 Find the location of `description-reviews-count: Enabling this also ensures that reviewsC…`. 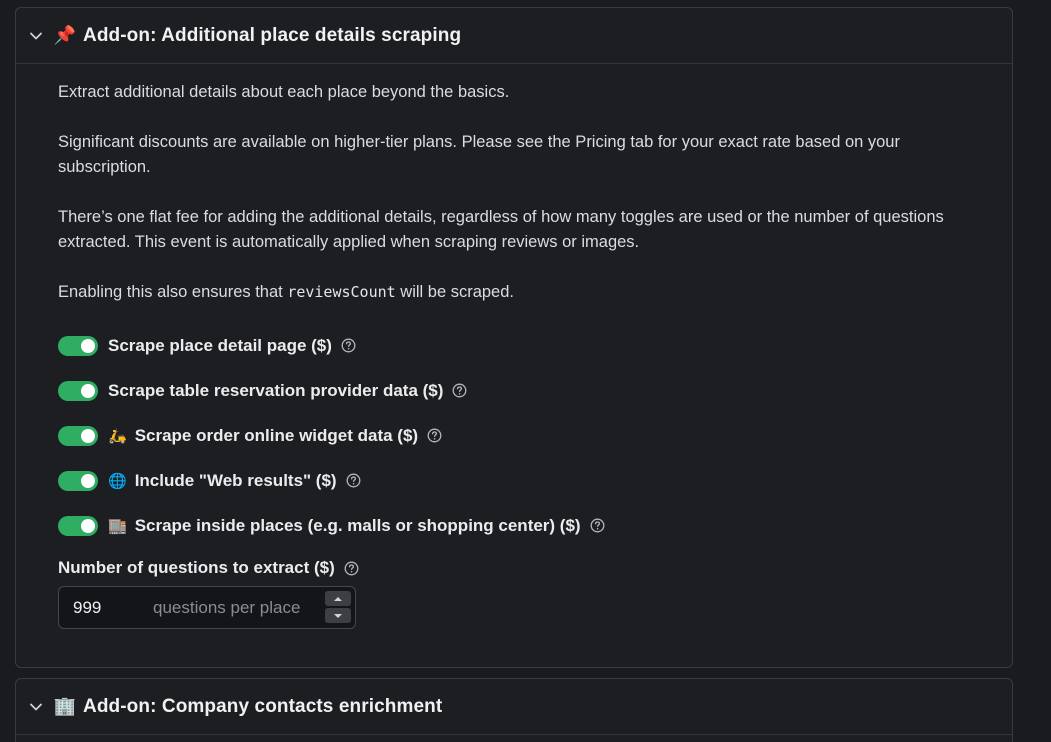

description-reviews-count: Enabling this also ensures that reviewsC… is located at coordinates (514, 292).